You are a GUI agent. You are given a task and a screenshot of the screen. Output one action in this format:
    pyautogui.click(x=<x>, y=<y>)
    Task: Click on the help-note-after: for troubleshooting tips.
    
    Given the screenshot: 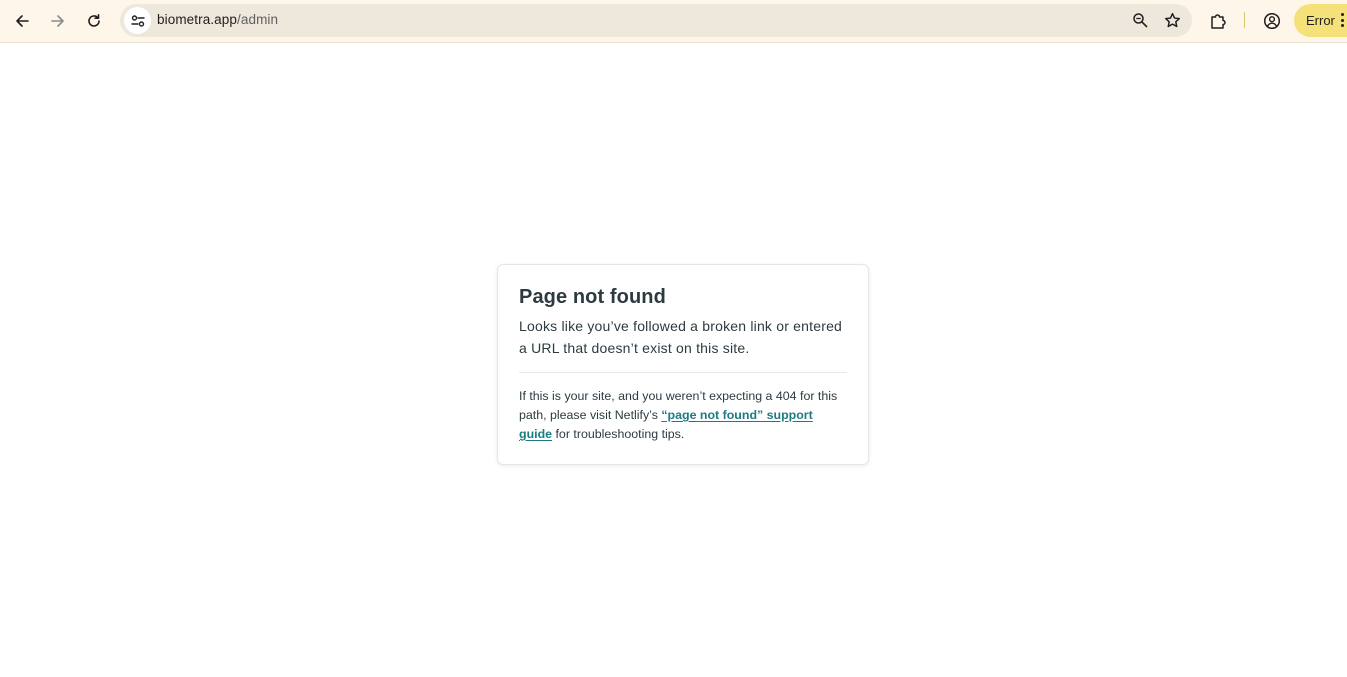 What is the action you would take?
    pyautogui.click(x=618, y=434)
    